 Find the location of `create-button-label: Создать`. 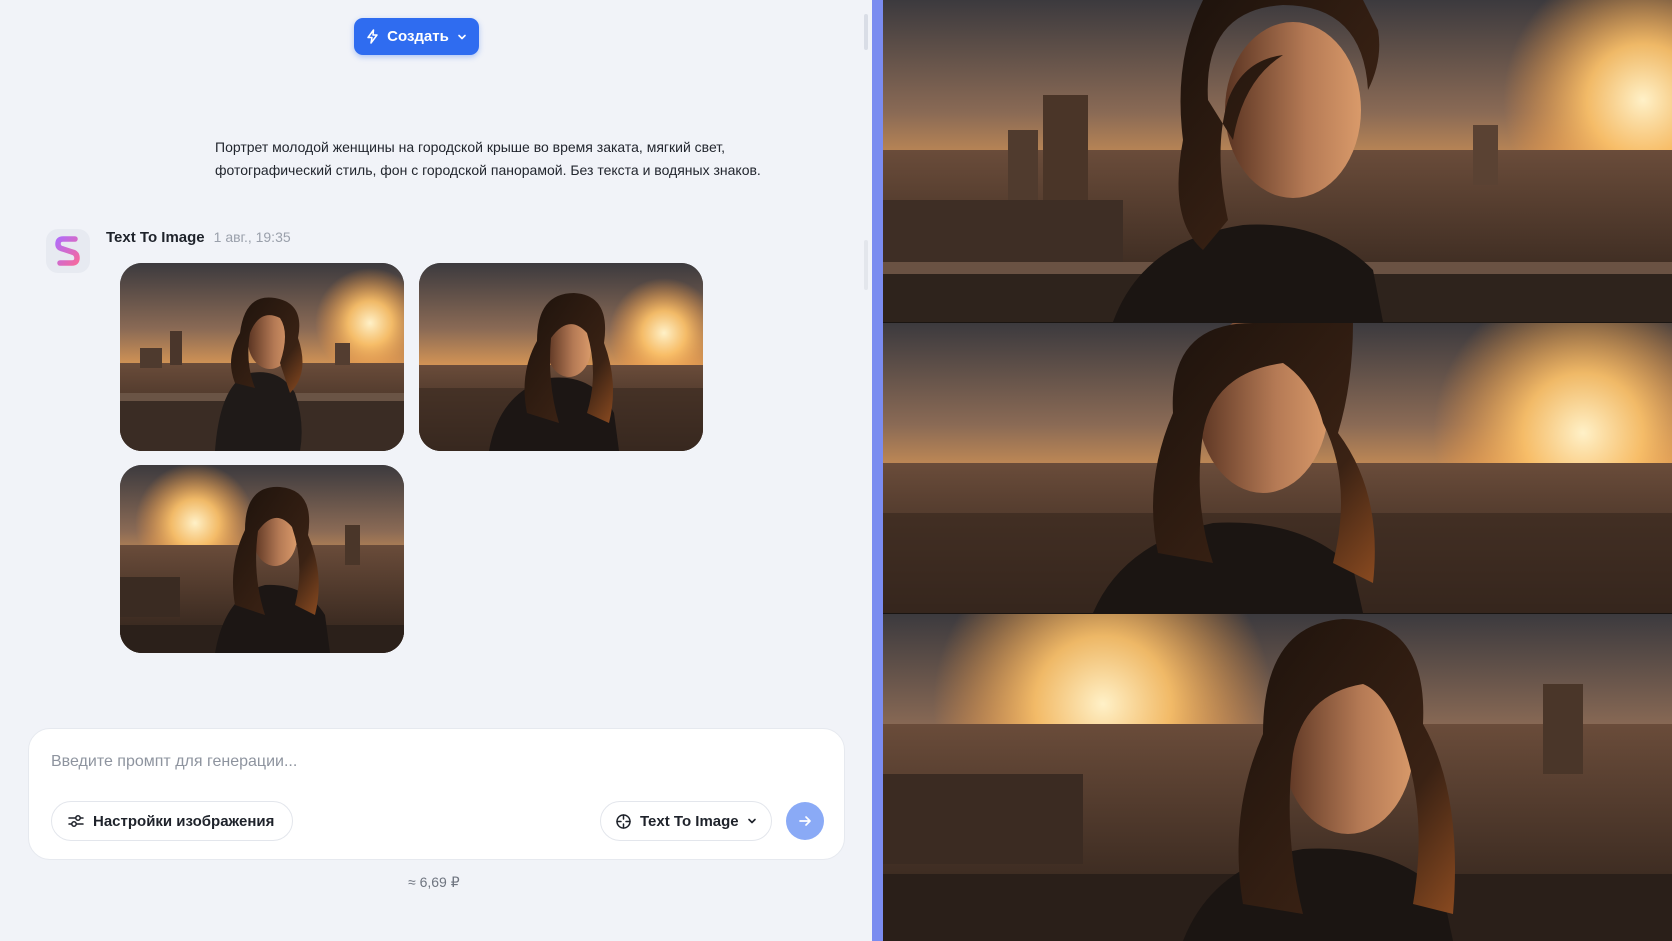

create-button-label: Создать is located at coordinates (418, 36).